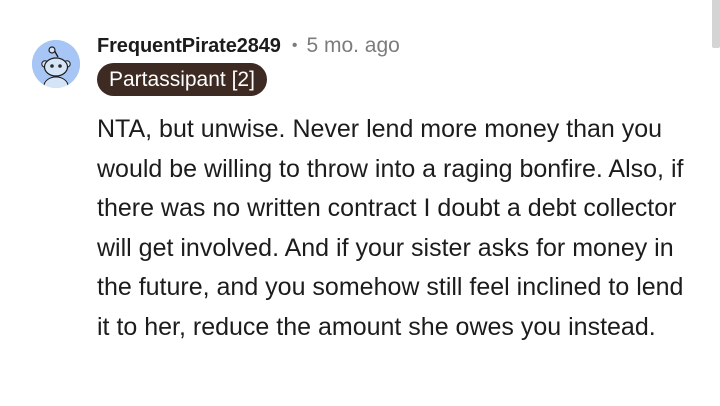 The width and height of the screenshot is (720, 406). What do you see at coordinates (352, 46) in the screenshot?
I see `timestamp: 5 mo. ago` at bounding box center [352, 46].